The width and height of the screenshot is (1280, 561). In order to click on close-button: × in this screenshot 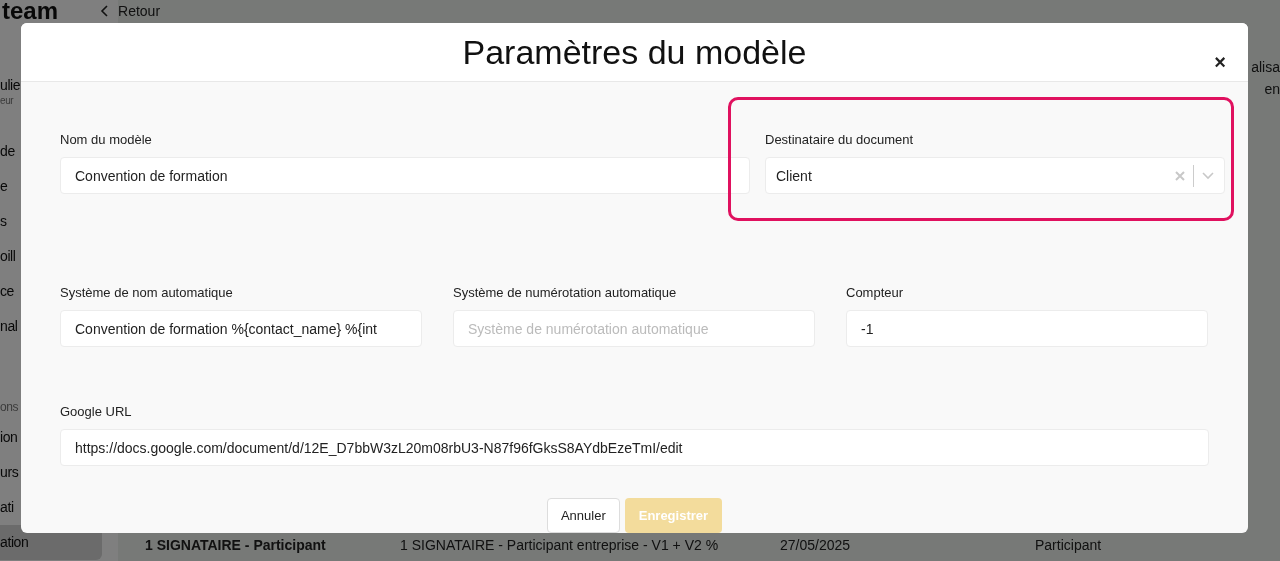, I will do `click(1220, 62)`.